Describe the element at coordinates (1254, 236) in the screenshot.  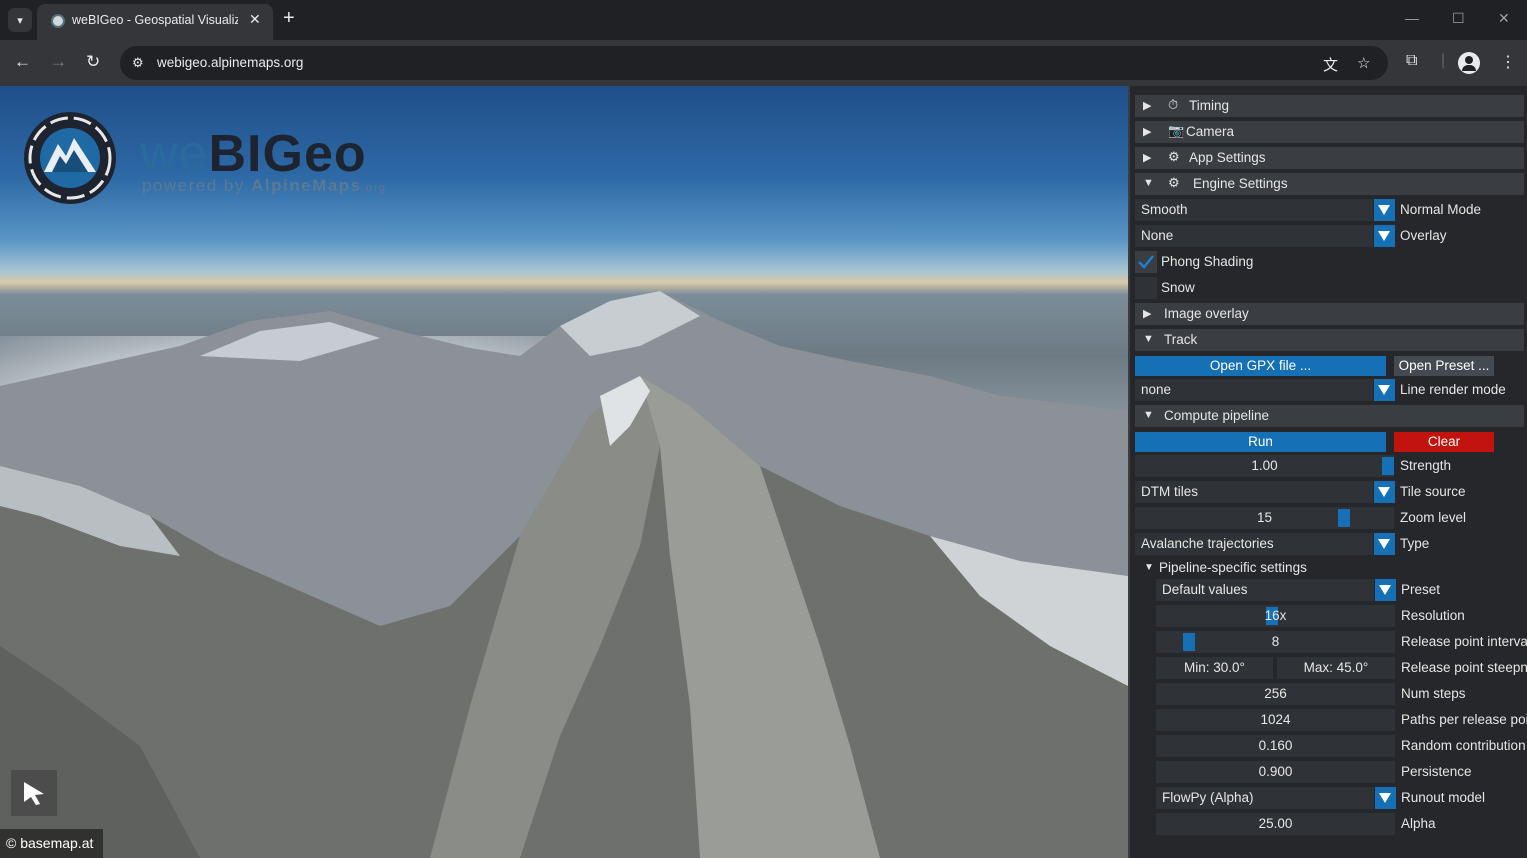
I see `overlay-select: None` at that location.